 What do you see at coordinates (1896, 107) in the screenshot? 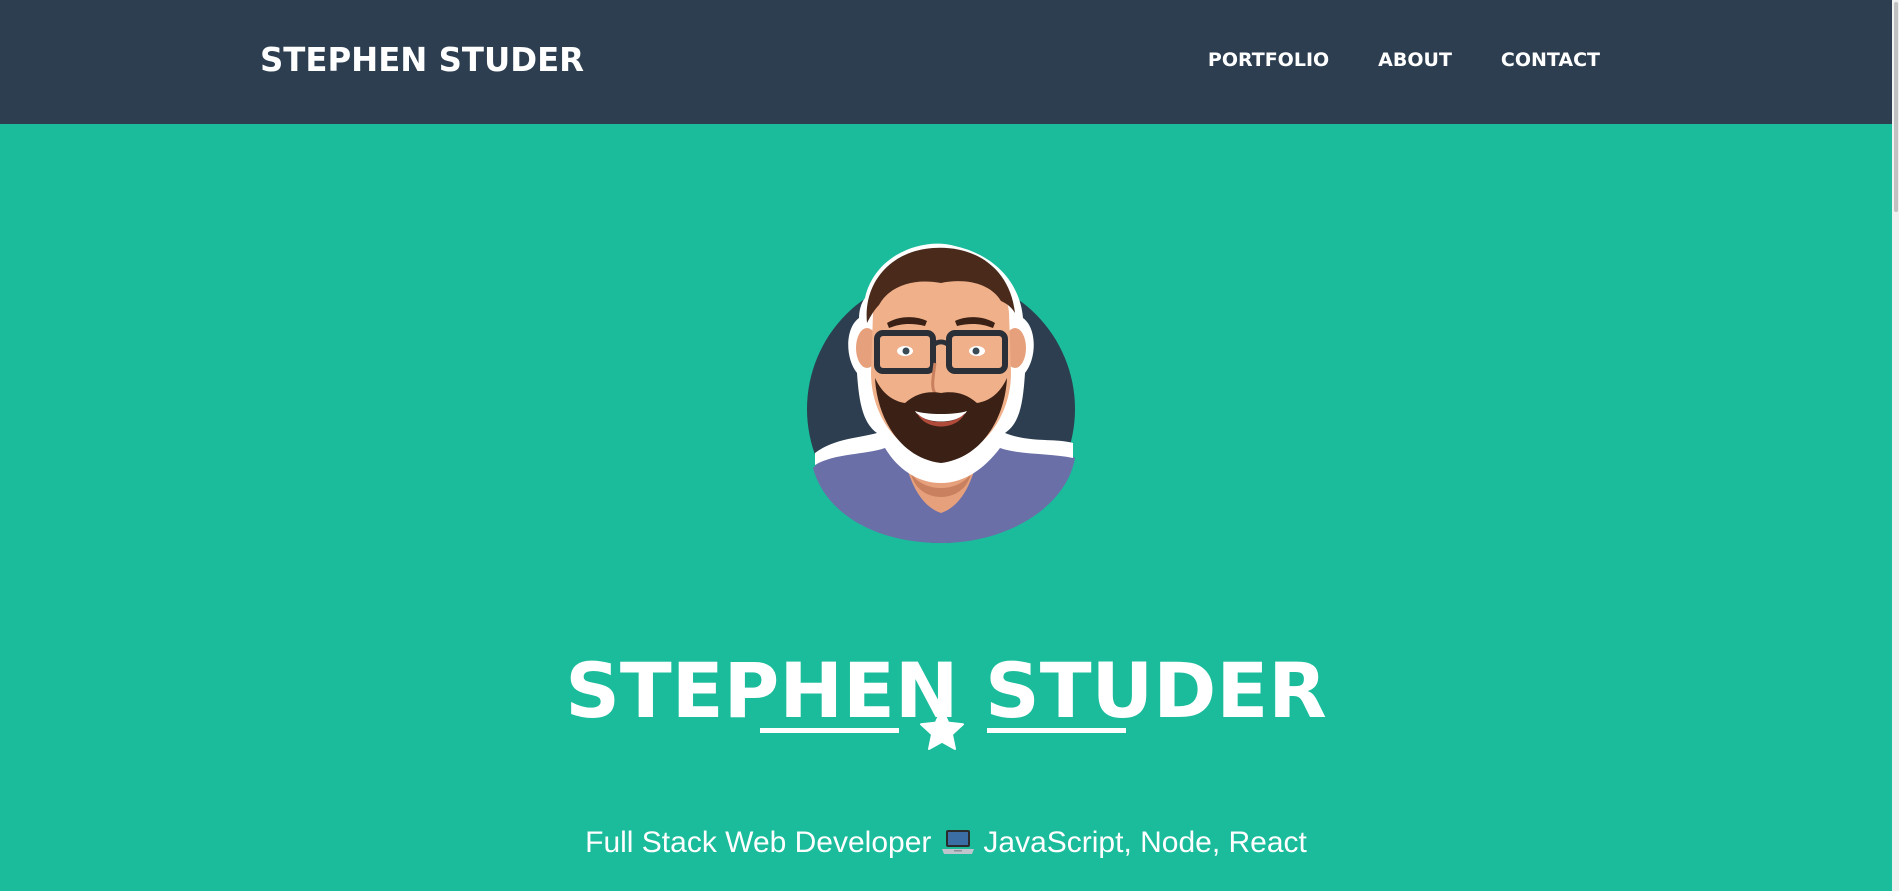
I see `scrollbar-thumb` at bounding box center [1896, 107].